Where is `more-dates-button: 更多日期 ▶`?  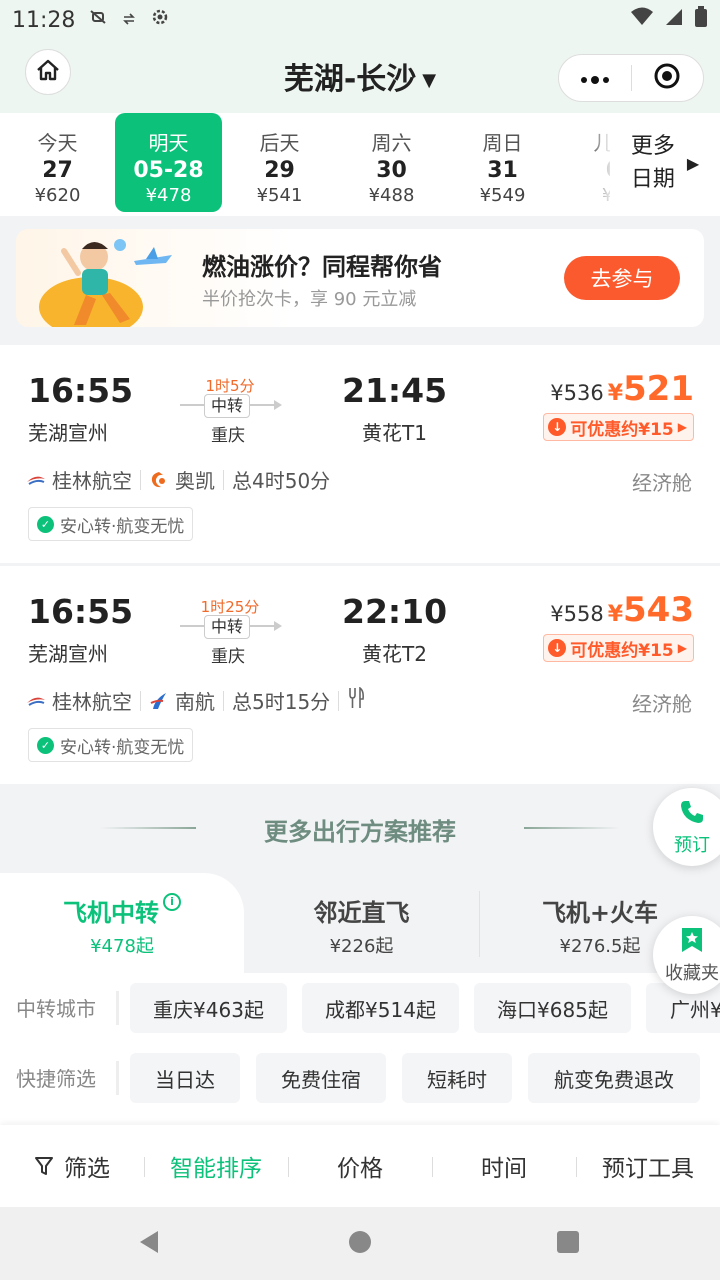
more-dates-button: 更多日期 ▶ is located at coordinates (665, 163).